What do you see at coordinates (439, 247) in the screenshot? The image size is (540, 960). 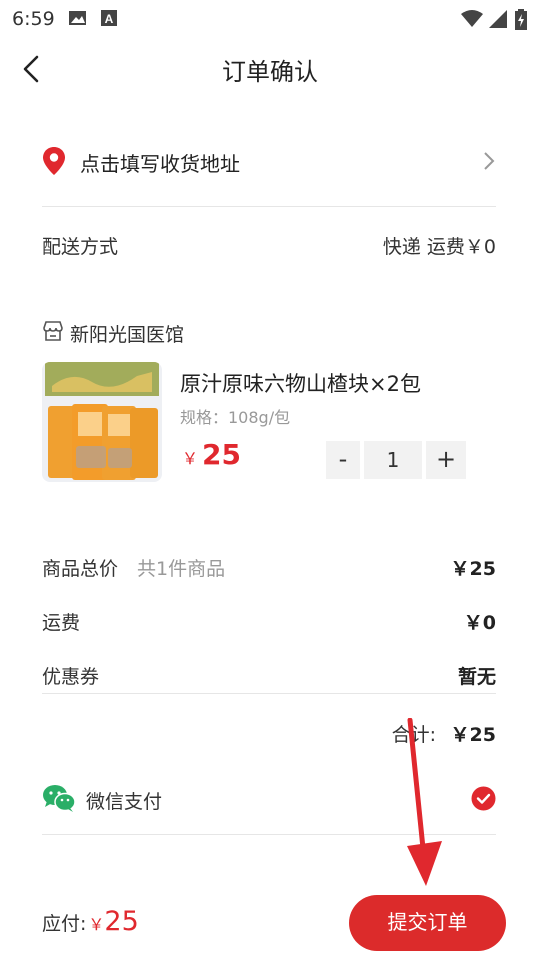 I see `shipping-value: 快递 运费￥0` at bounding box center [439, 247].